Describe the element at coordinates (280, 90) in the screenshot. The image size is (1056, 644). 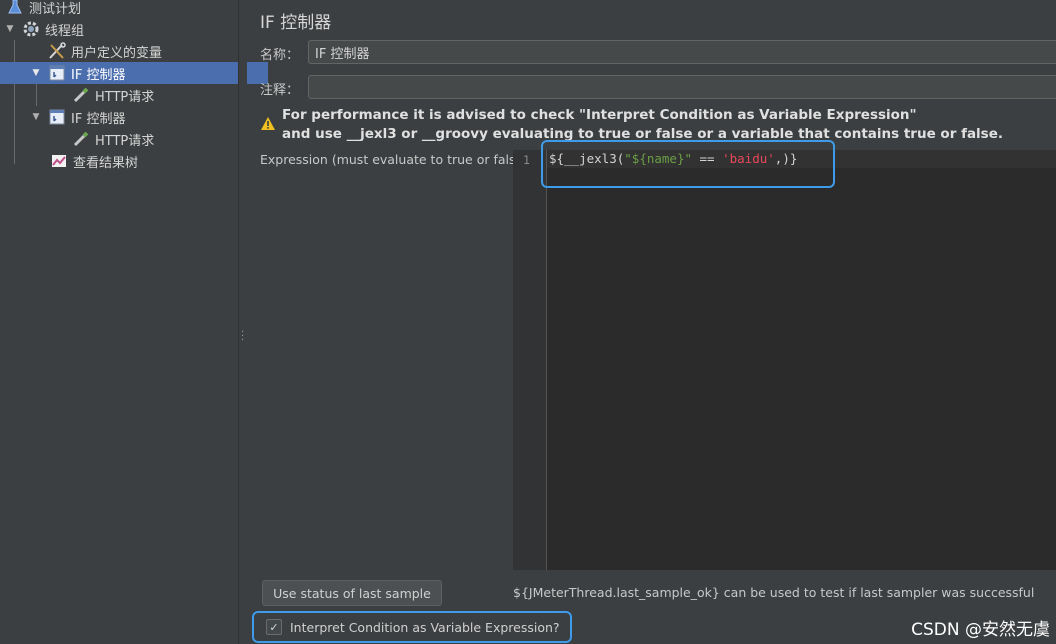
I see `comment-label: 注释：` at that location.